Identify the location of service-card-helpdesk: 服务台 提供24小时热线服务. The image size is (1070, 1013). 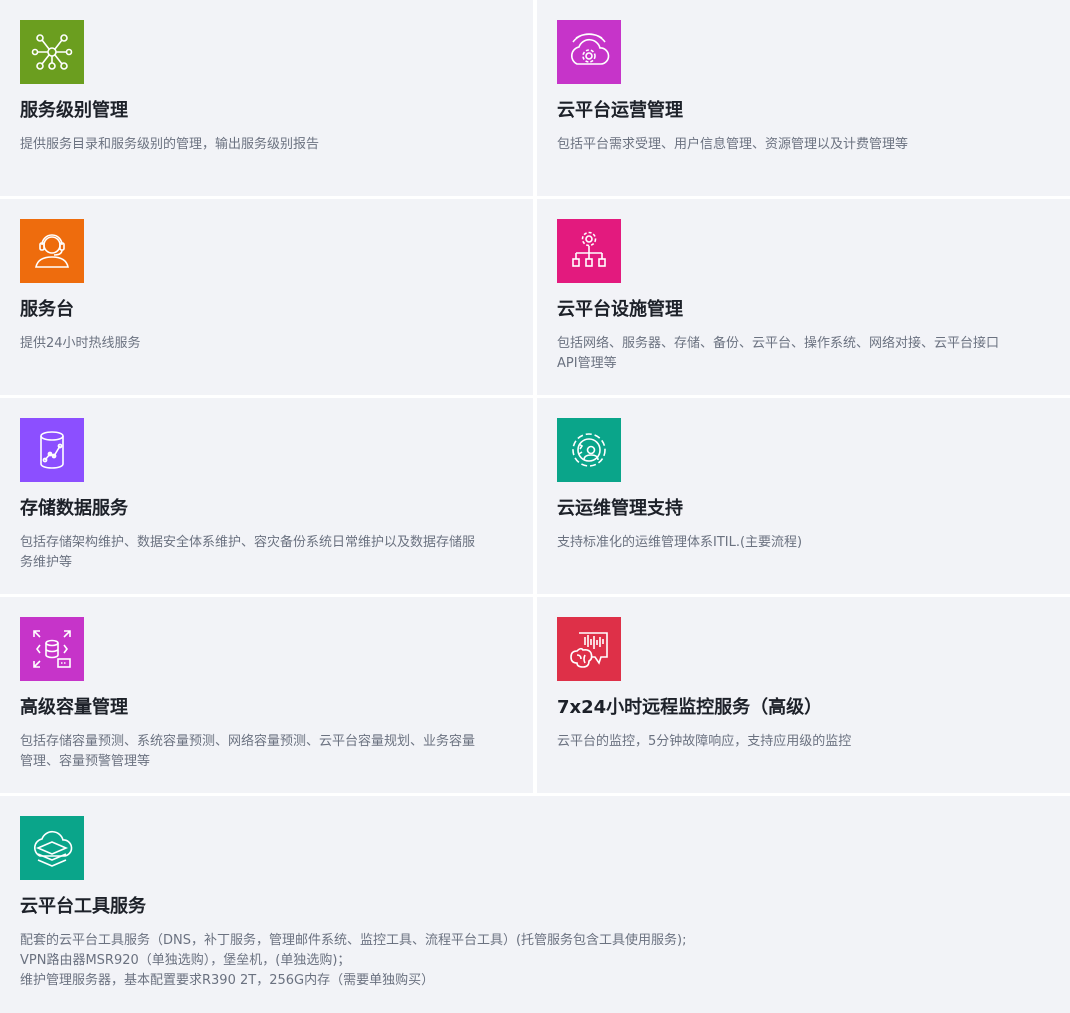
(266, 297).